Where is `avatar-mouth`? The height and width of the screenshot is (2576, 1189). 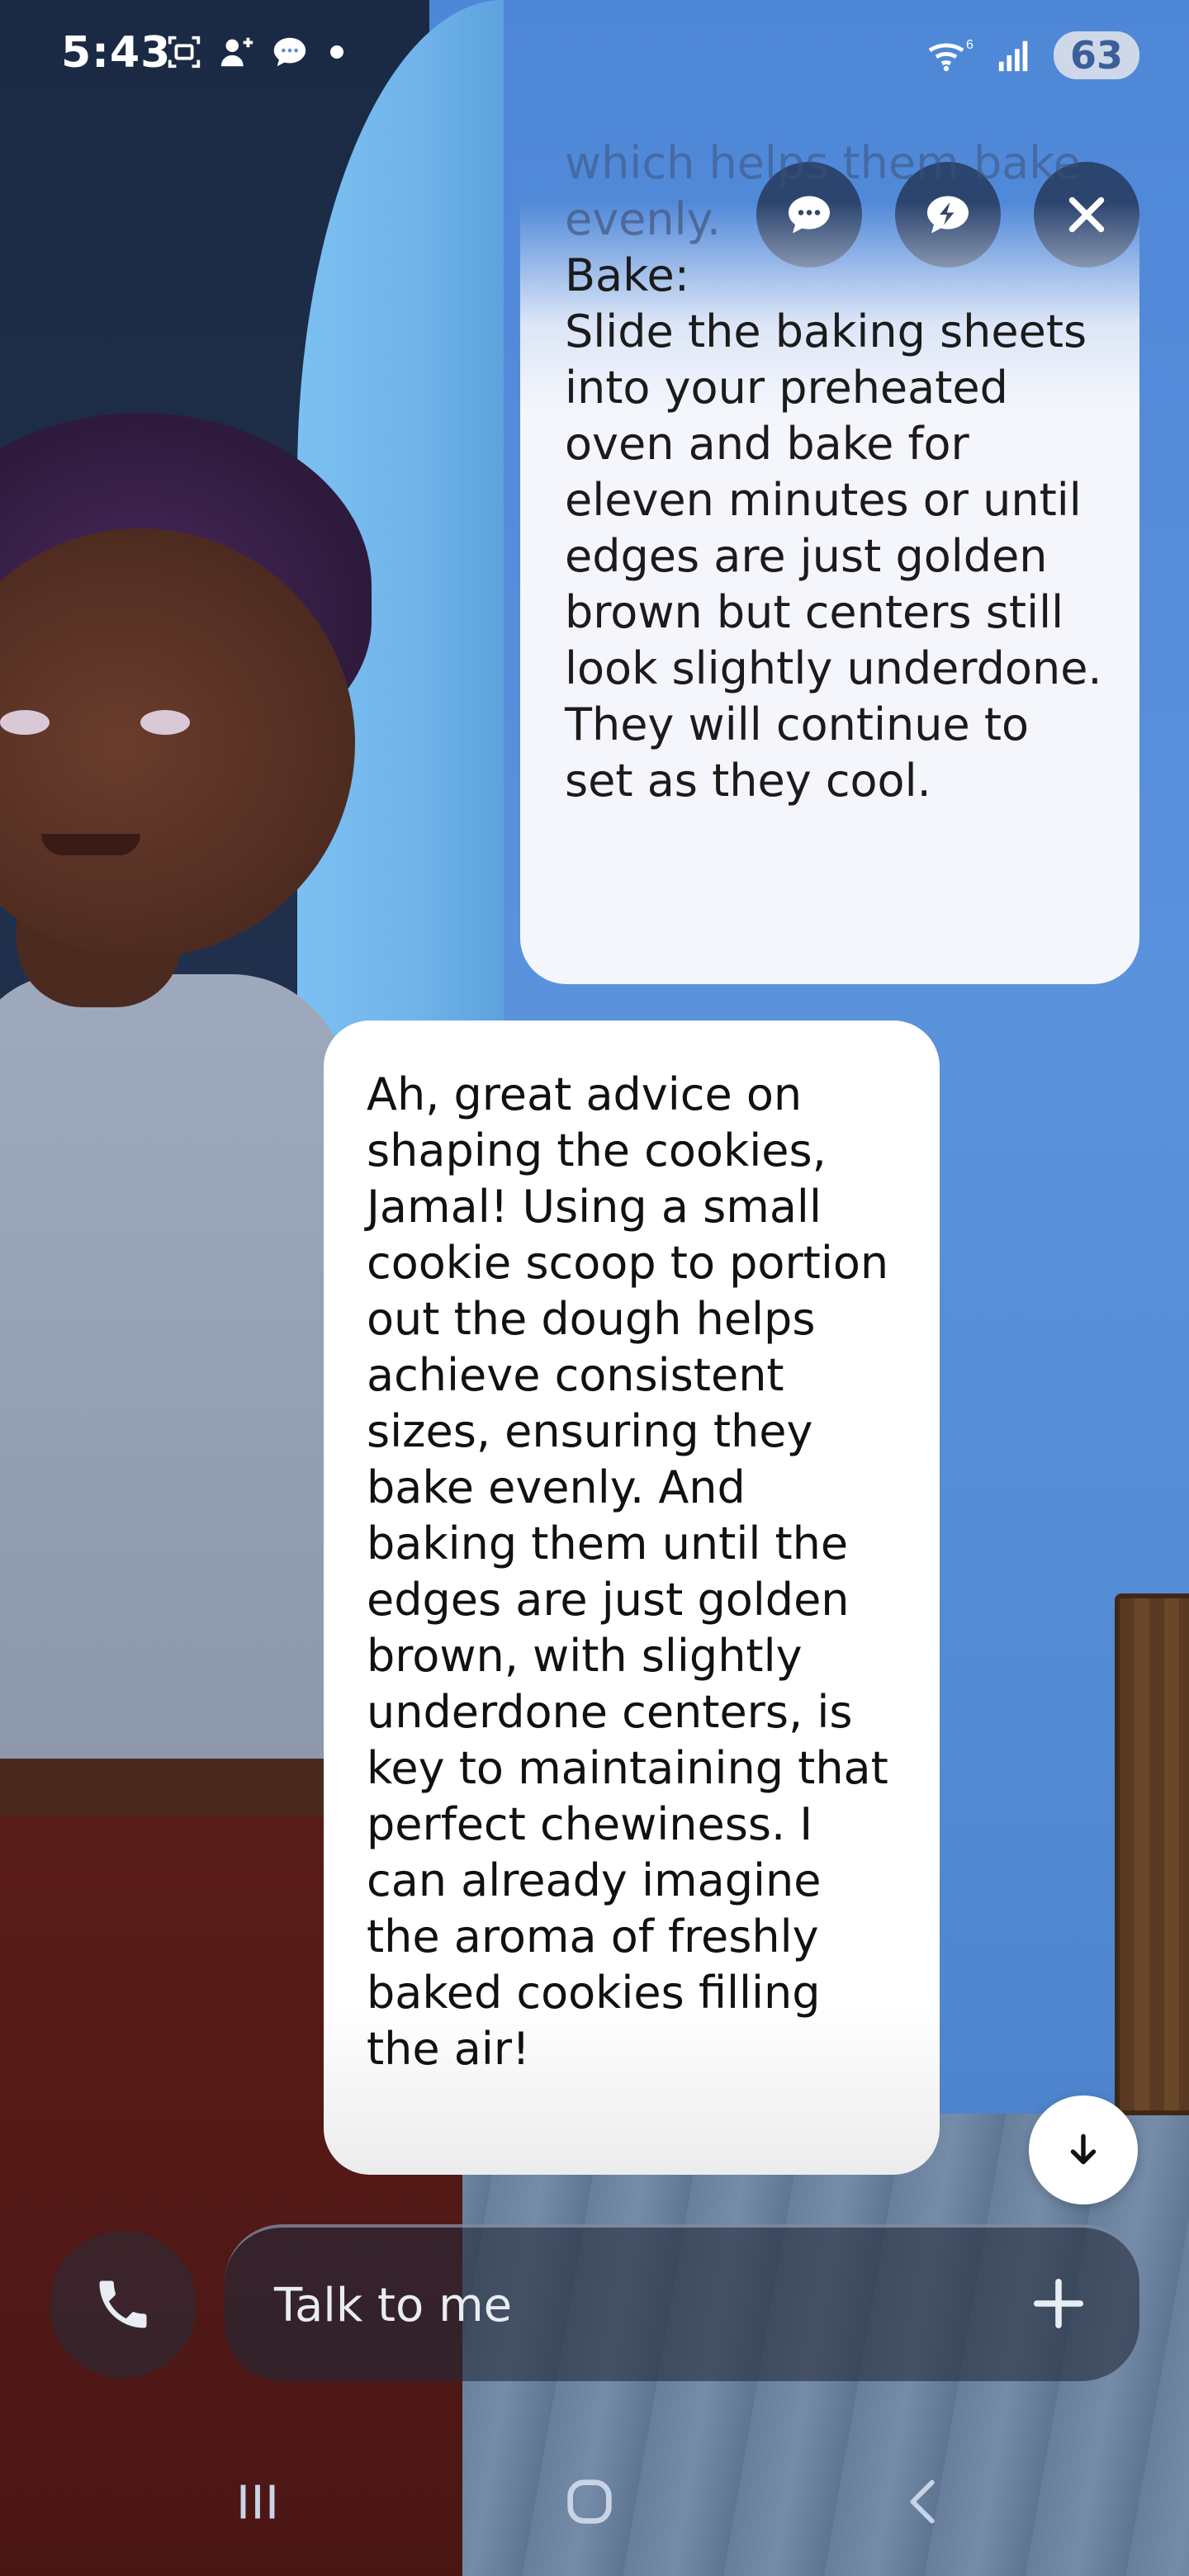
avatar-mouth is located at coordinates (90, 844).